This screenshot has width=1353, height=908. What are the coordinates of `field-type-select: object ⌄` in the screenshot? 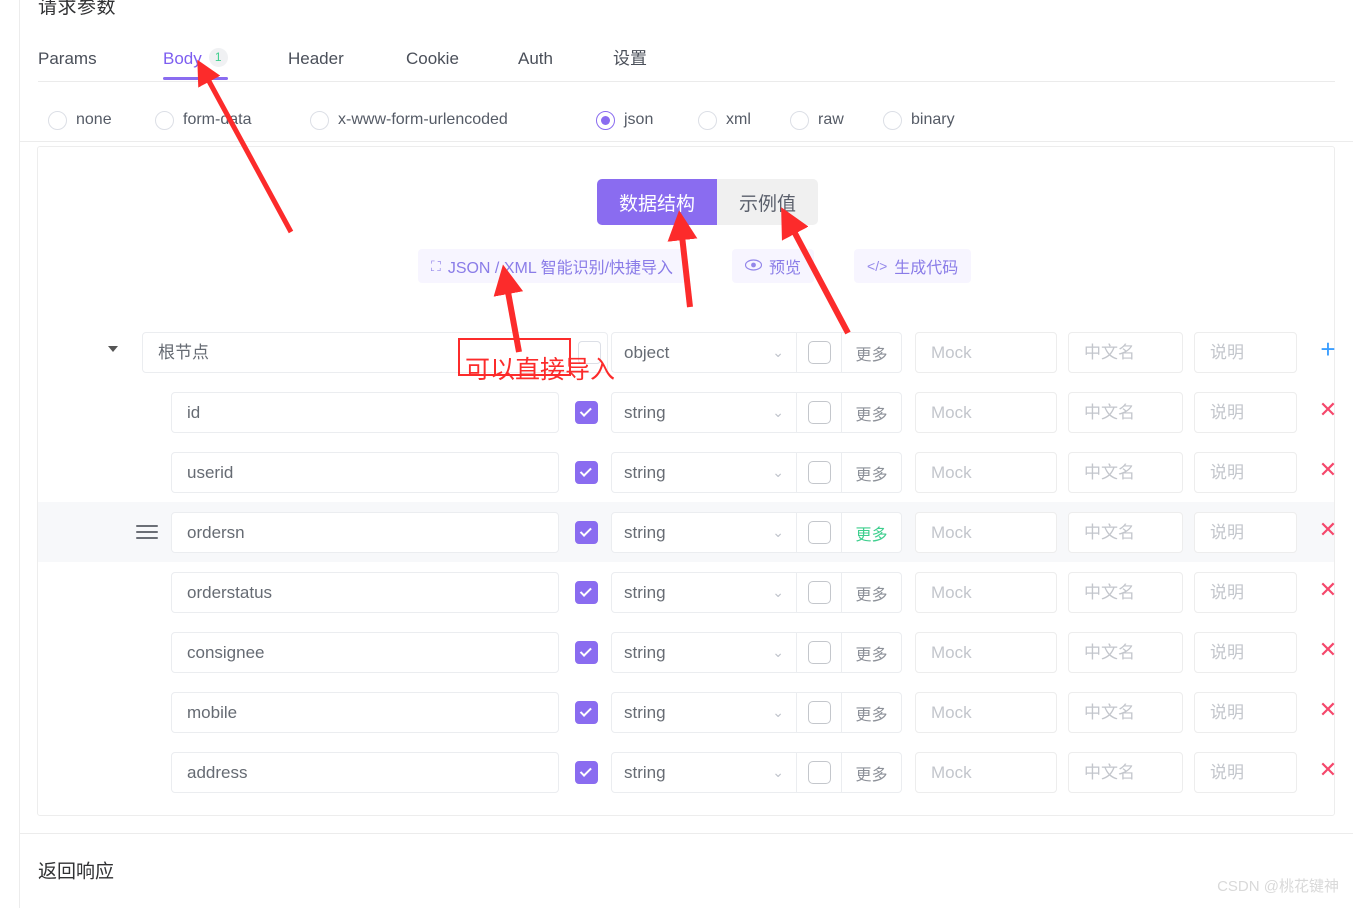 It's located at (704, 352).